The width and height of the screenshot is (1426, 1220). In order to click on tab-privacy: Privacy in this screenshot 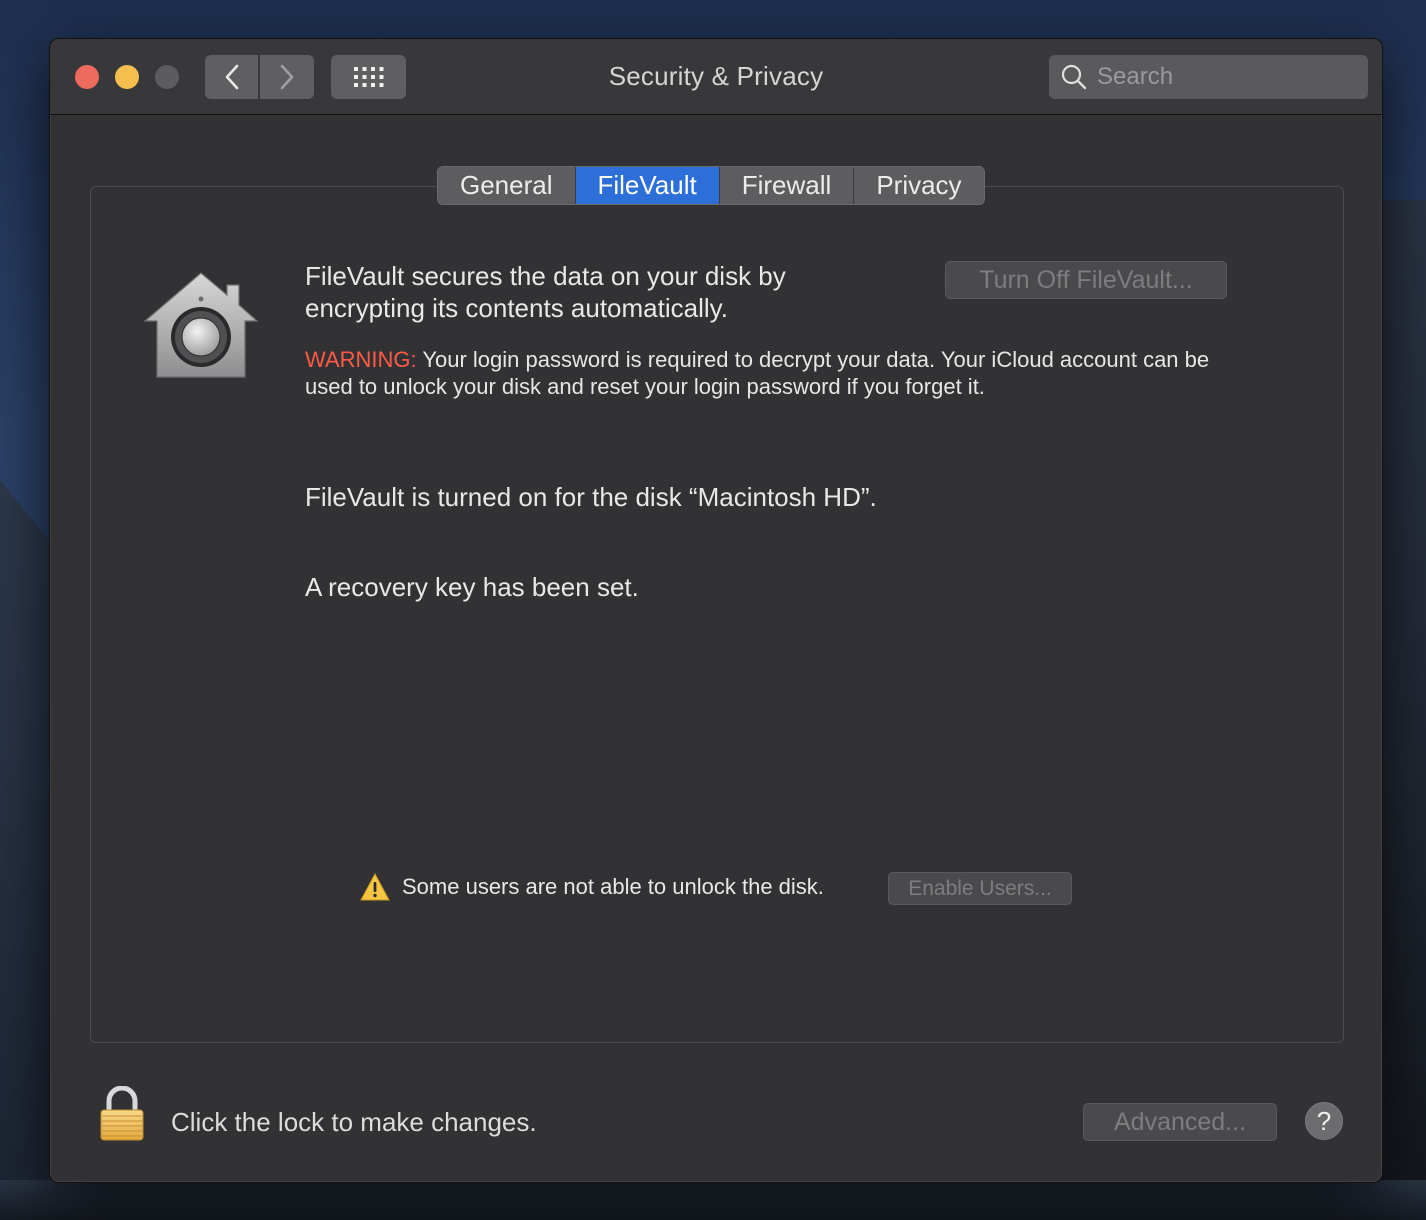, I will do `click(919, 185)`.